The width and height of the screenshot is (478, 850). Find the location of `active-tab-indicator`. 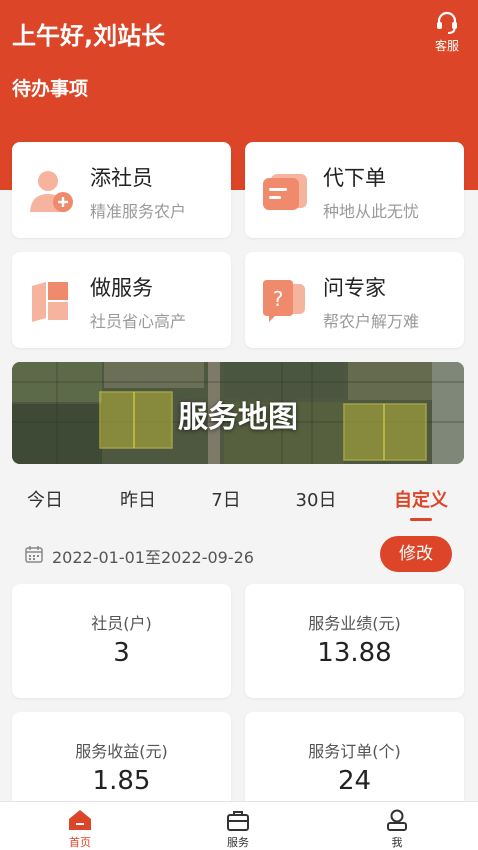

active-tab-indicator is located at coordinates (421, 519).